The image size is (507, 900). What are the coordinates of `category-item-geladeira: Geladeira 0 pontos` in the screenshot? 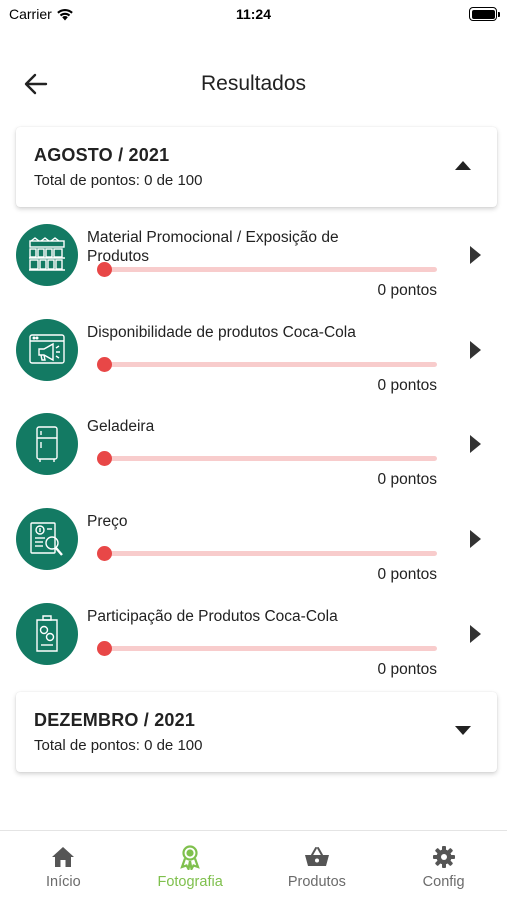 It's located at (253, 460).